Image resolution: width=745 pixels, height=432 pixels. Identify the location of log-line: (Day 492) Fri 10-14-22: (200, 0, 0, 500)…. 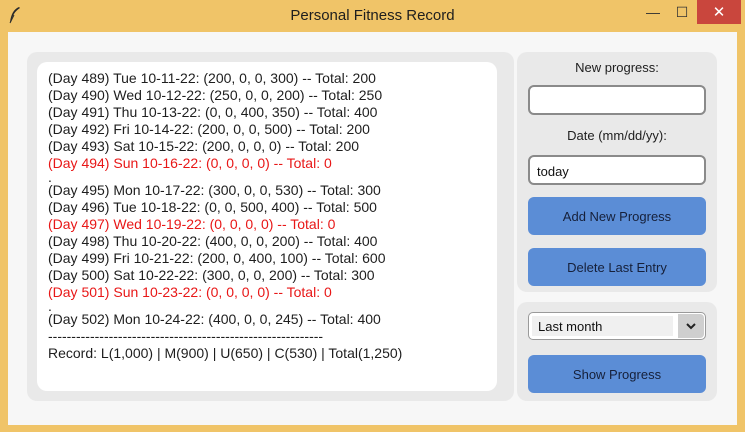
(209, 129).